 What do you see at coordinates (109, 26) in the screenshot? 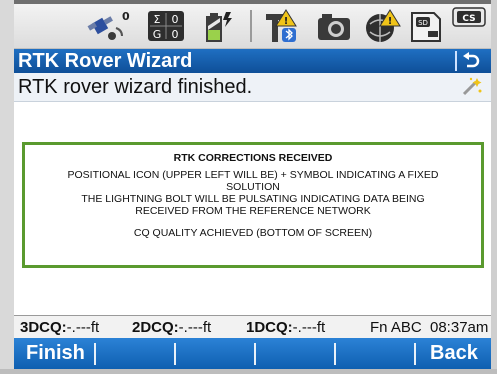
I see `gps-satellite-icon: 0` at bounding box center [109, 26].